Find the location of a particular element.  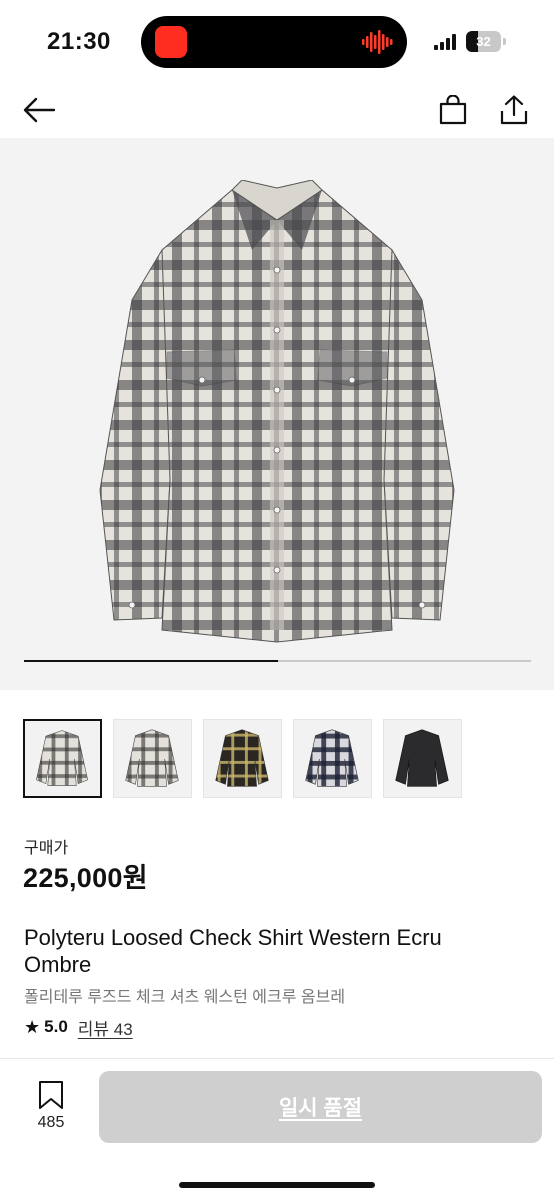

back-arrow-icon is located at coordinates (39, 110).